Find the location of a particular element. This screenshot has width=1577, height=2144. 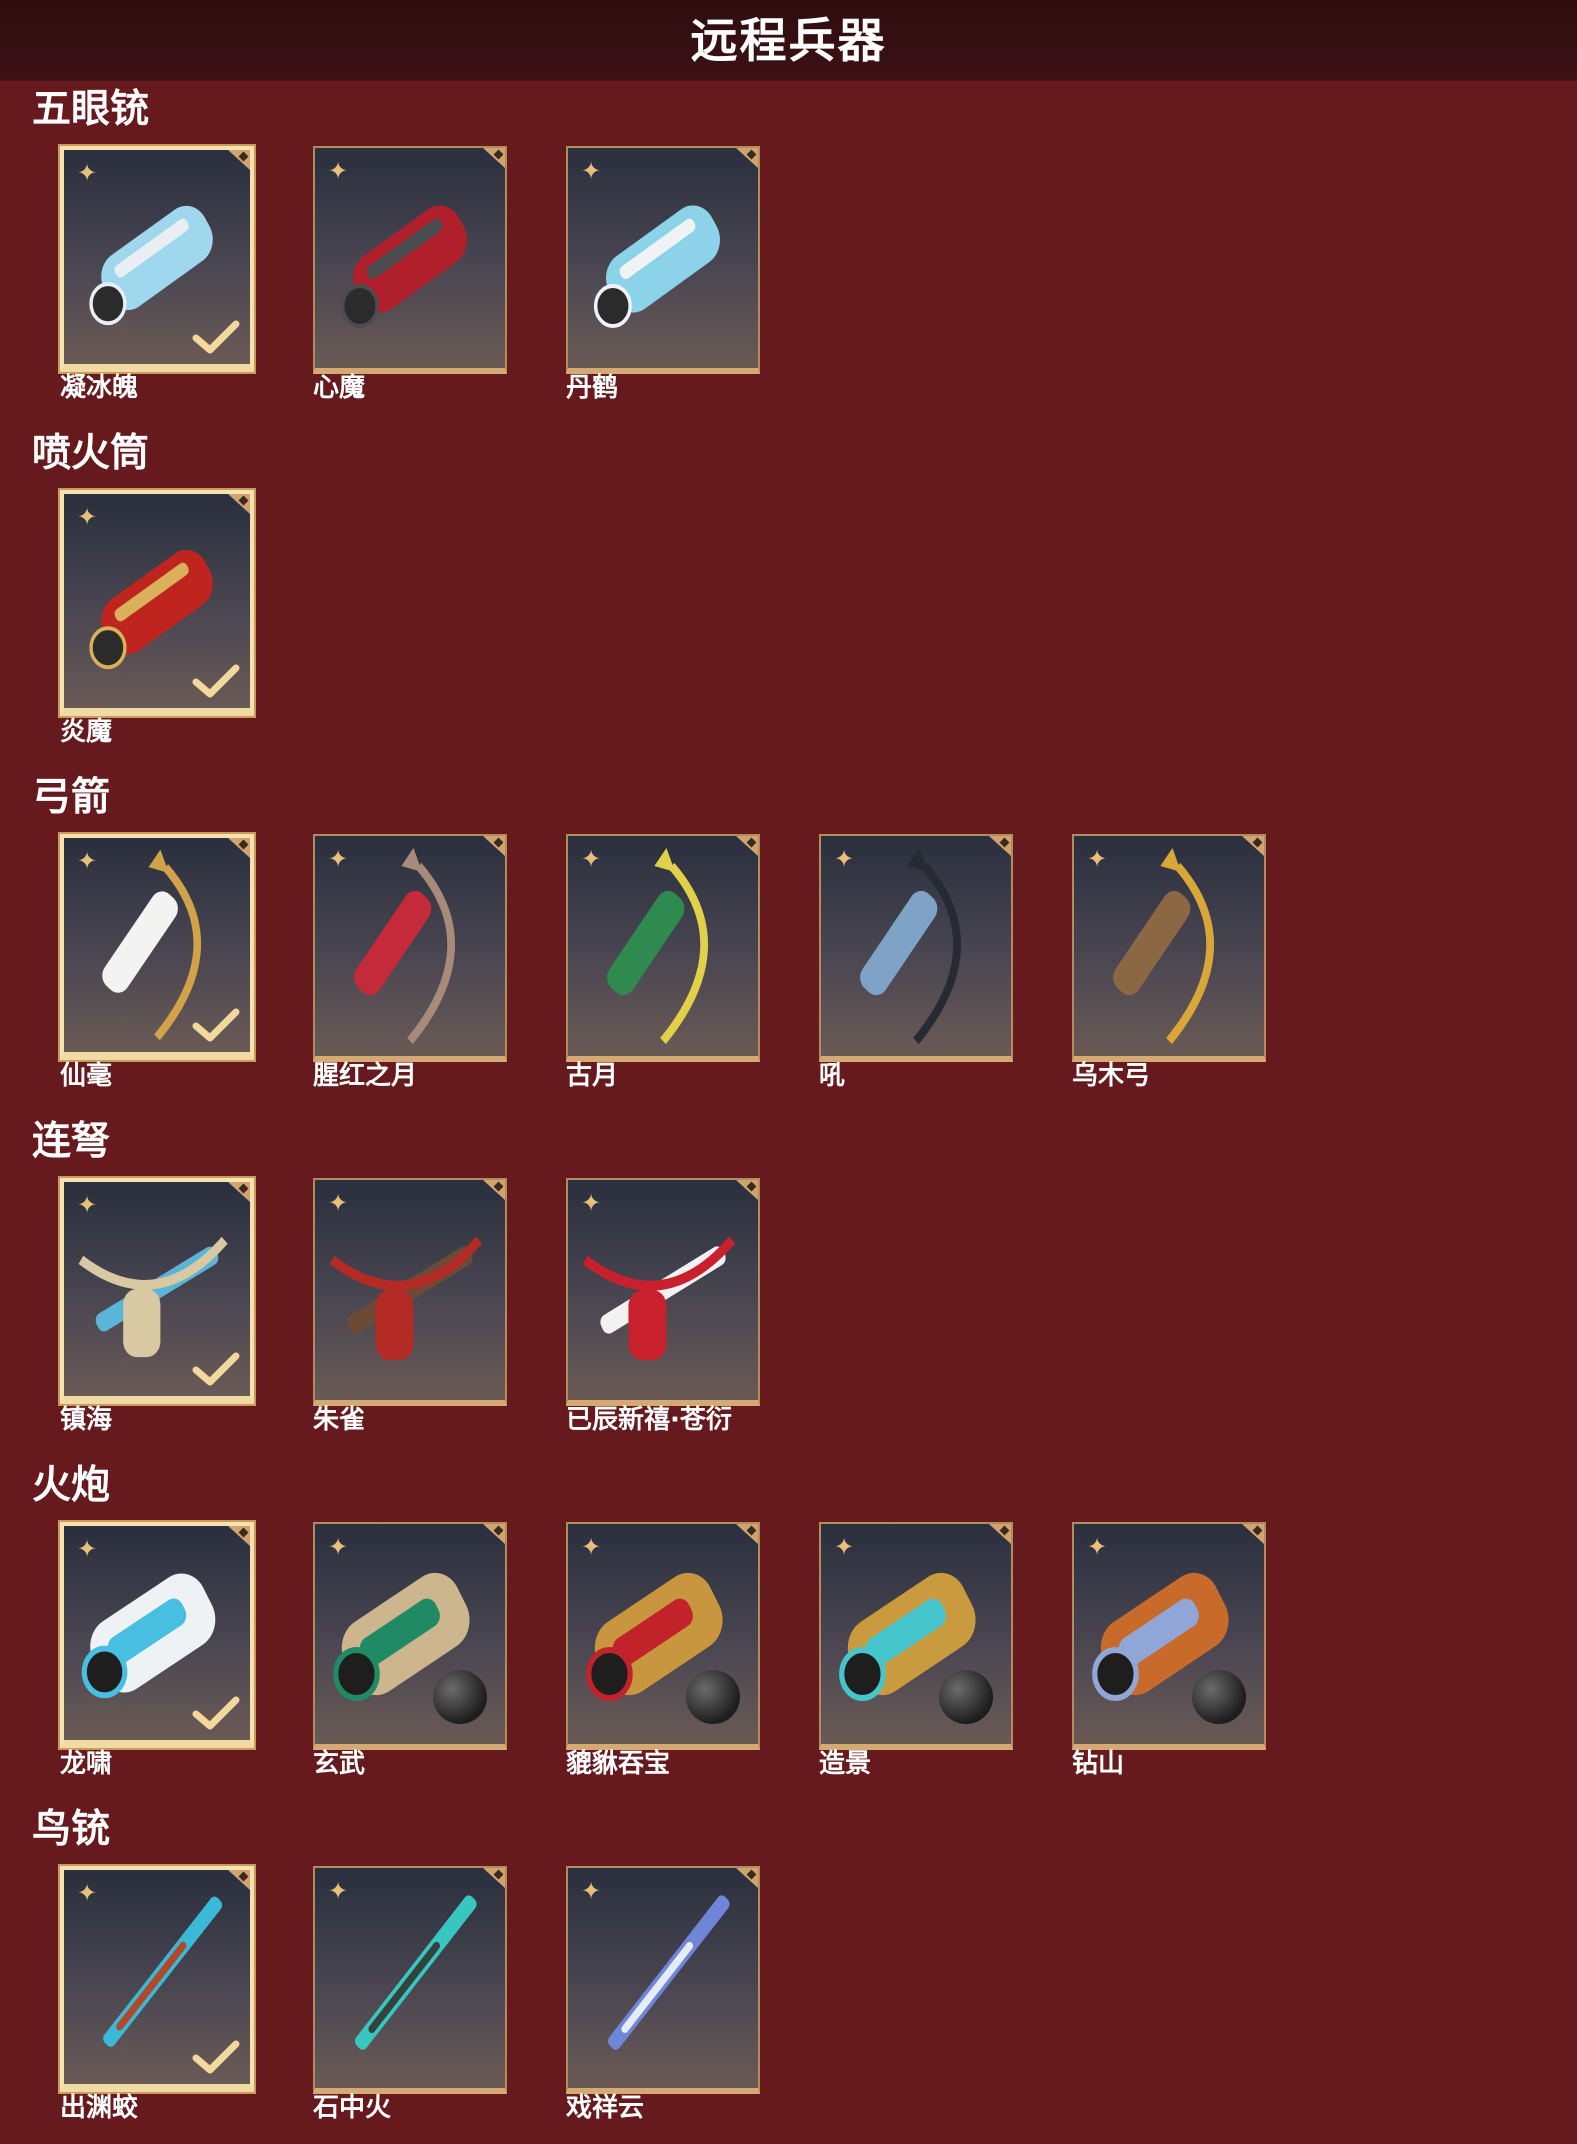

weapon-card: ✦ 玄武 is located at coordinates (410, 1653).